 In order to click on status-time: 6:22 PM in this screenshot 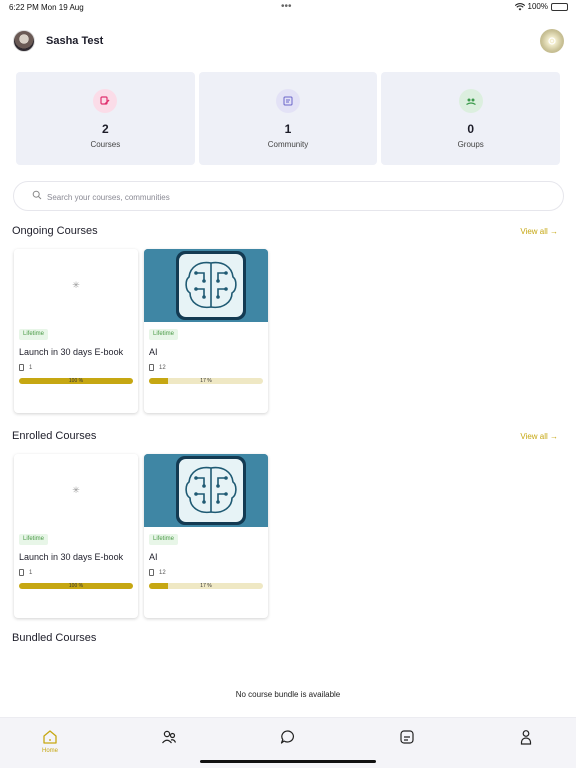, I will do `click(24, 7)`.